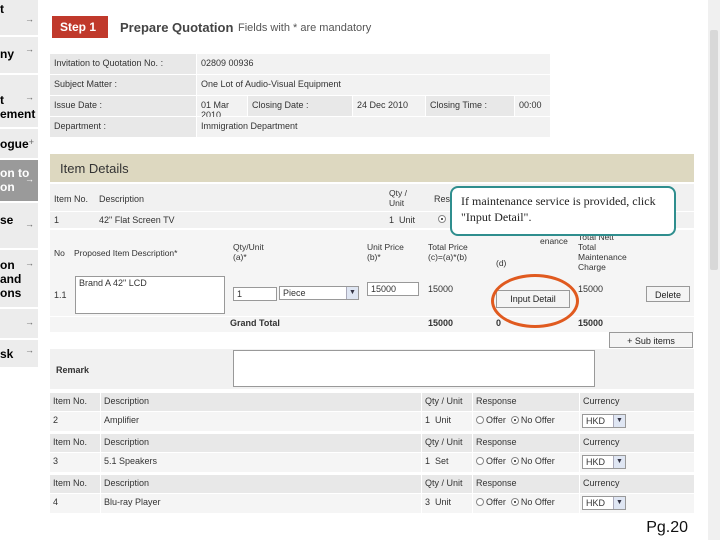 The image size is (720, 540). I want to click on sidebar-item-6: on and ons →, so click(19, 279).